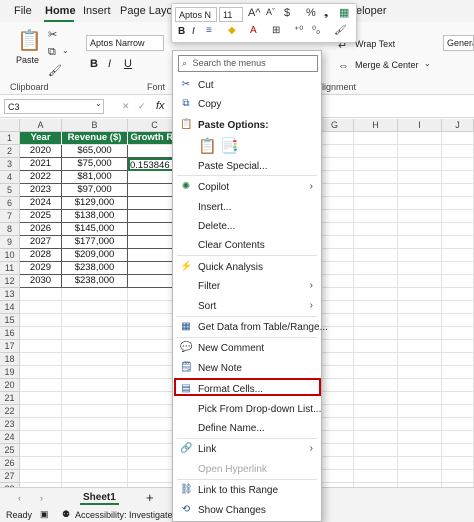  What do you see at coordinates (10, 359) in the screenshot?
I see `row-header: 18` at bounding box center [10, 359].